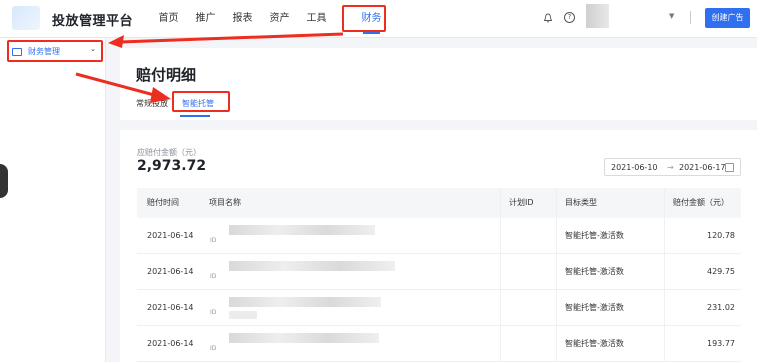  I want to click on collapse-handle, so click(4, 181).